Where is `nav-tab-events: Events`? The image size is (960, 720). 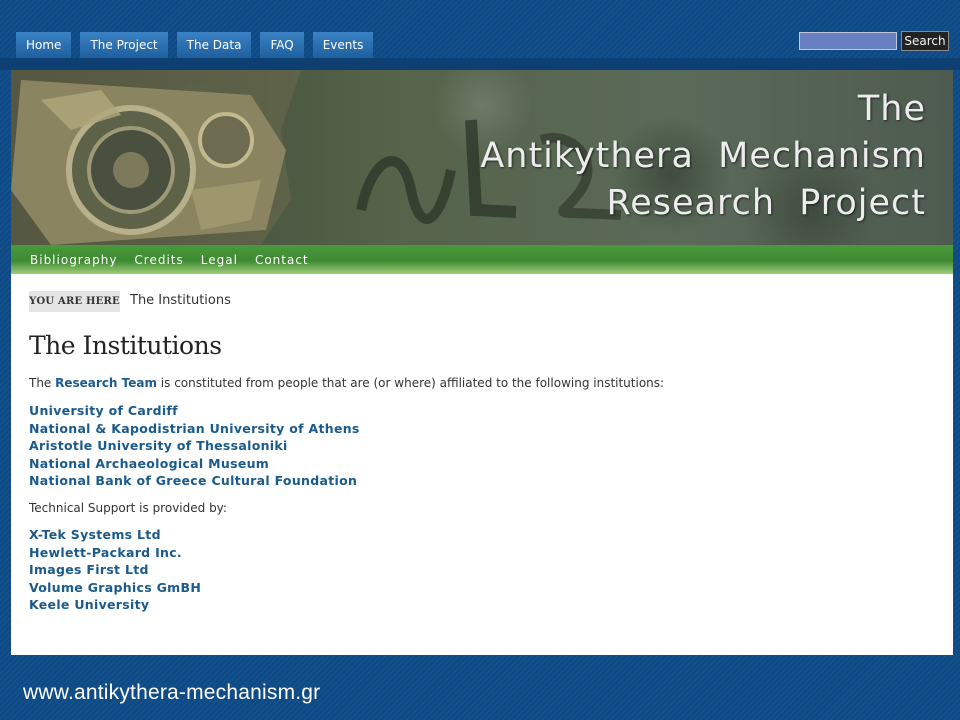 nav-tab-events: Events is located at coordinates (343, 45).